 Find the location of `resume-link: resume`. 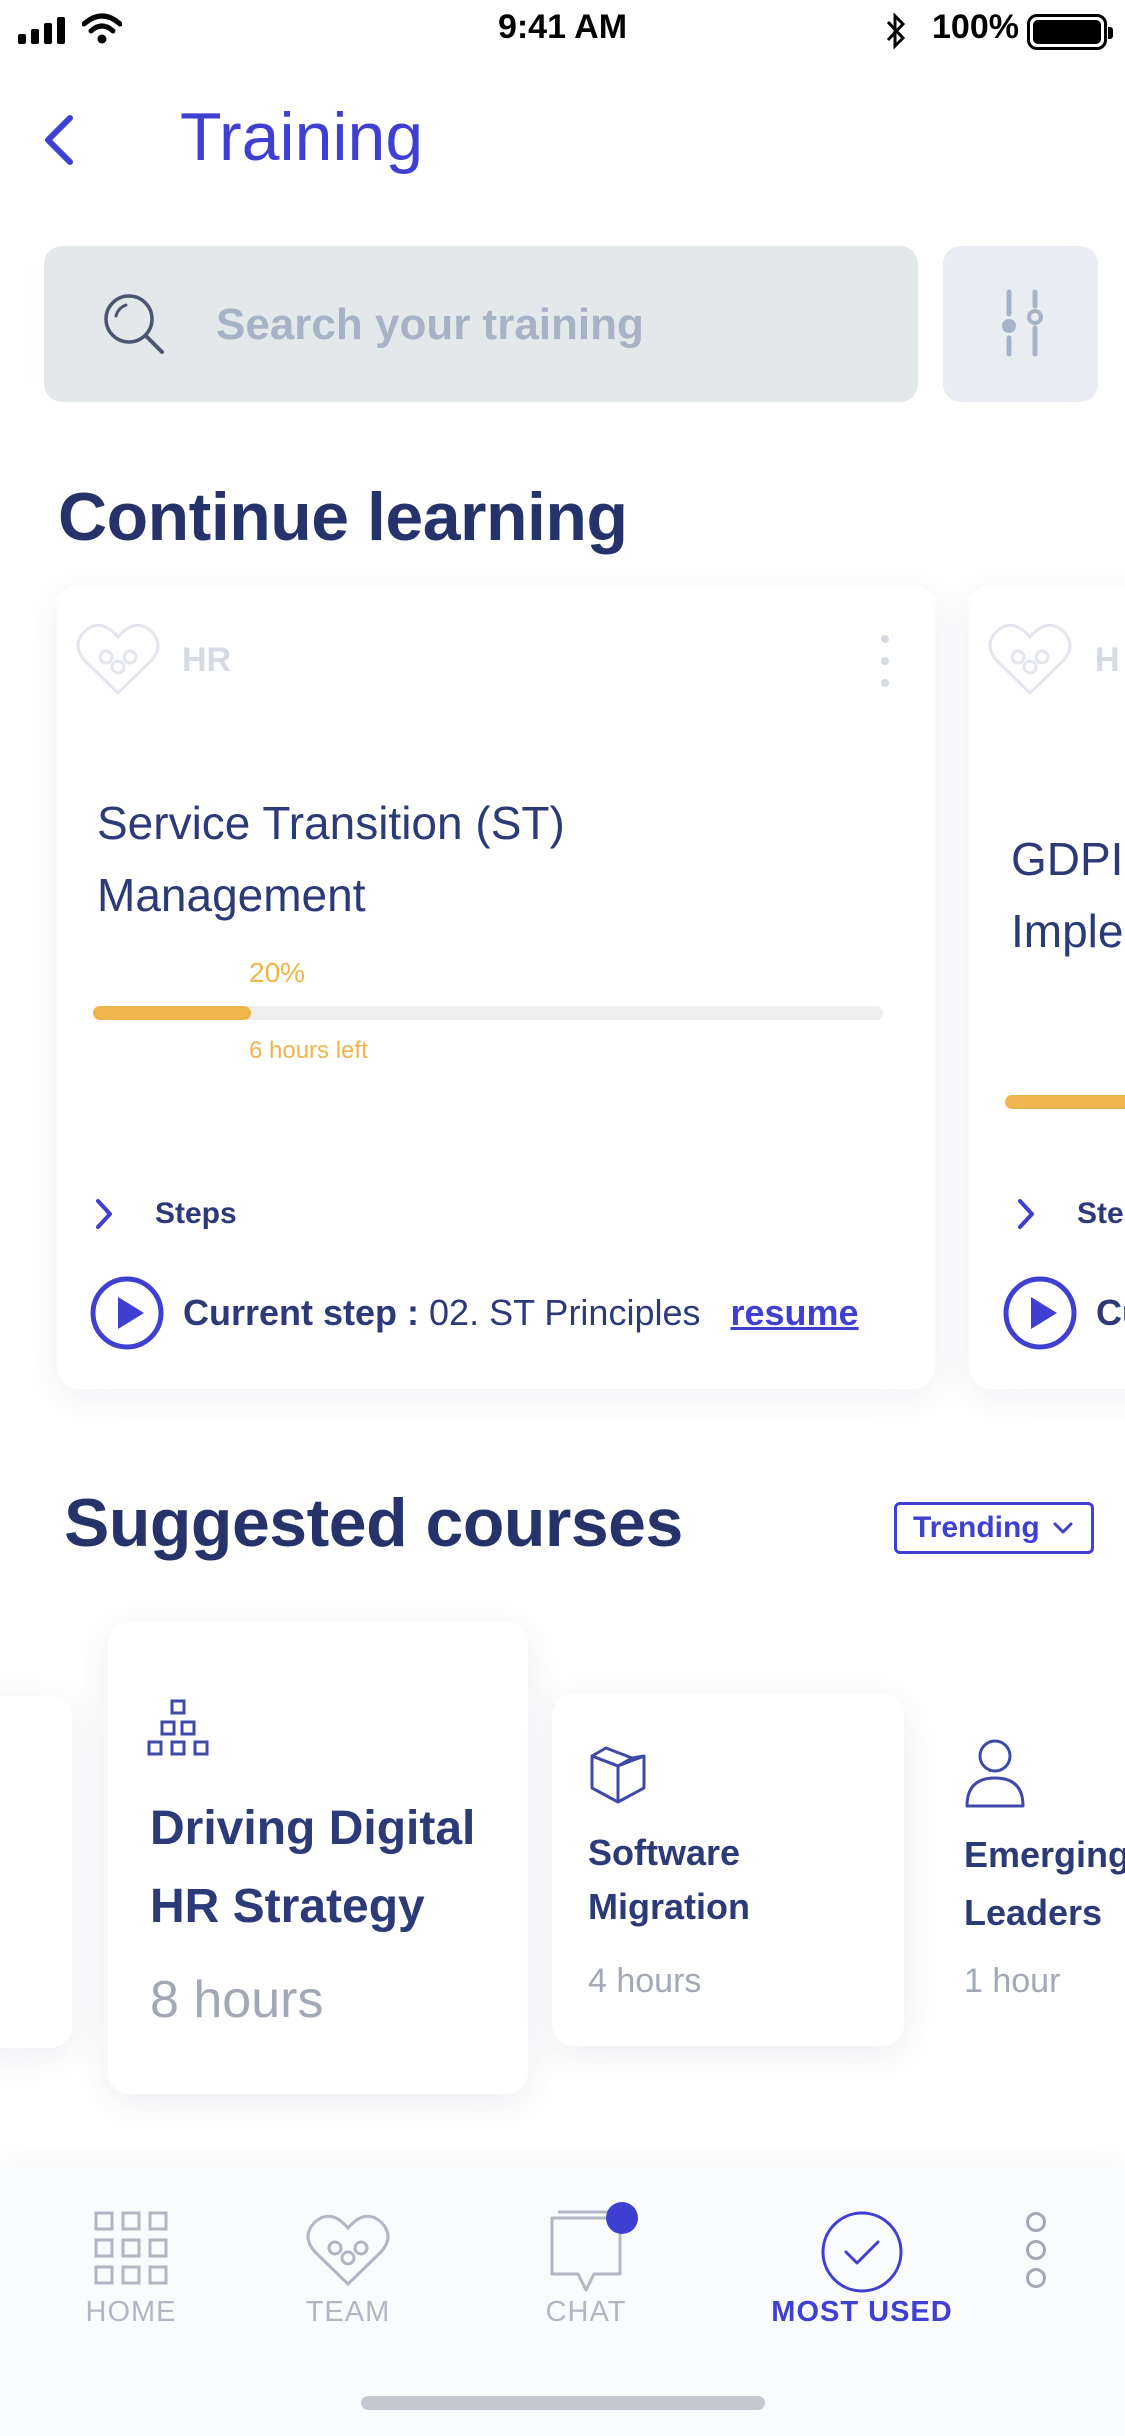

resume-link: resume is located at coordinates (795, 1313).